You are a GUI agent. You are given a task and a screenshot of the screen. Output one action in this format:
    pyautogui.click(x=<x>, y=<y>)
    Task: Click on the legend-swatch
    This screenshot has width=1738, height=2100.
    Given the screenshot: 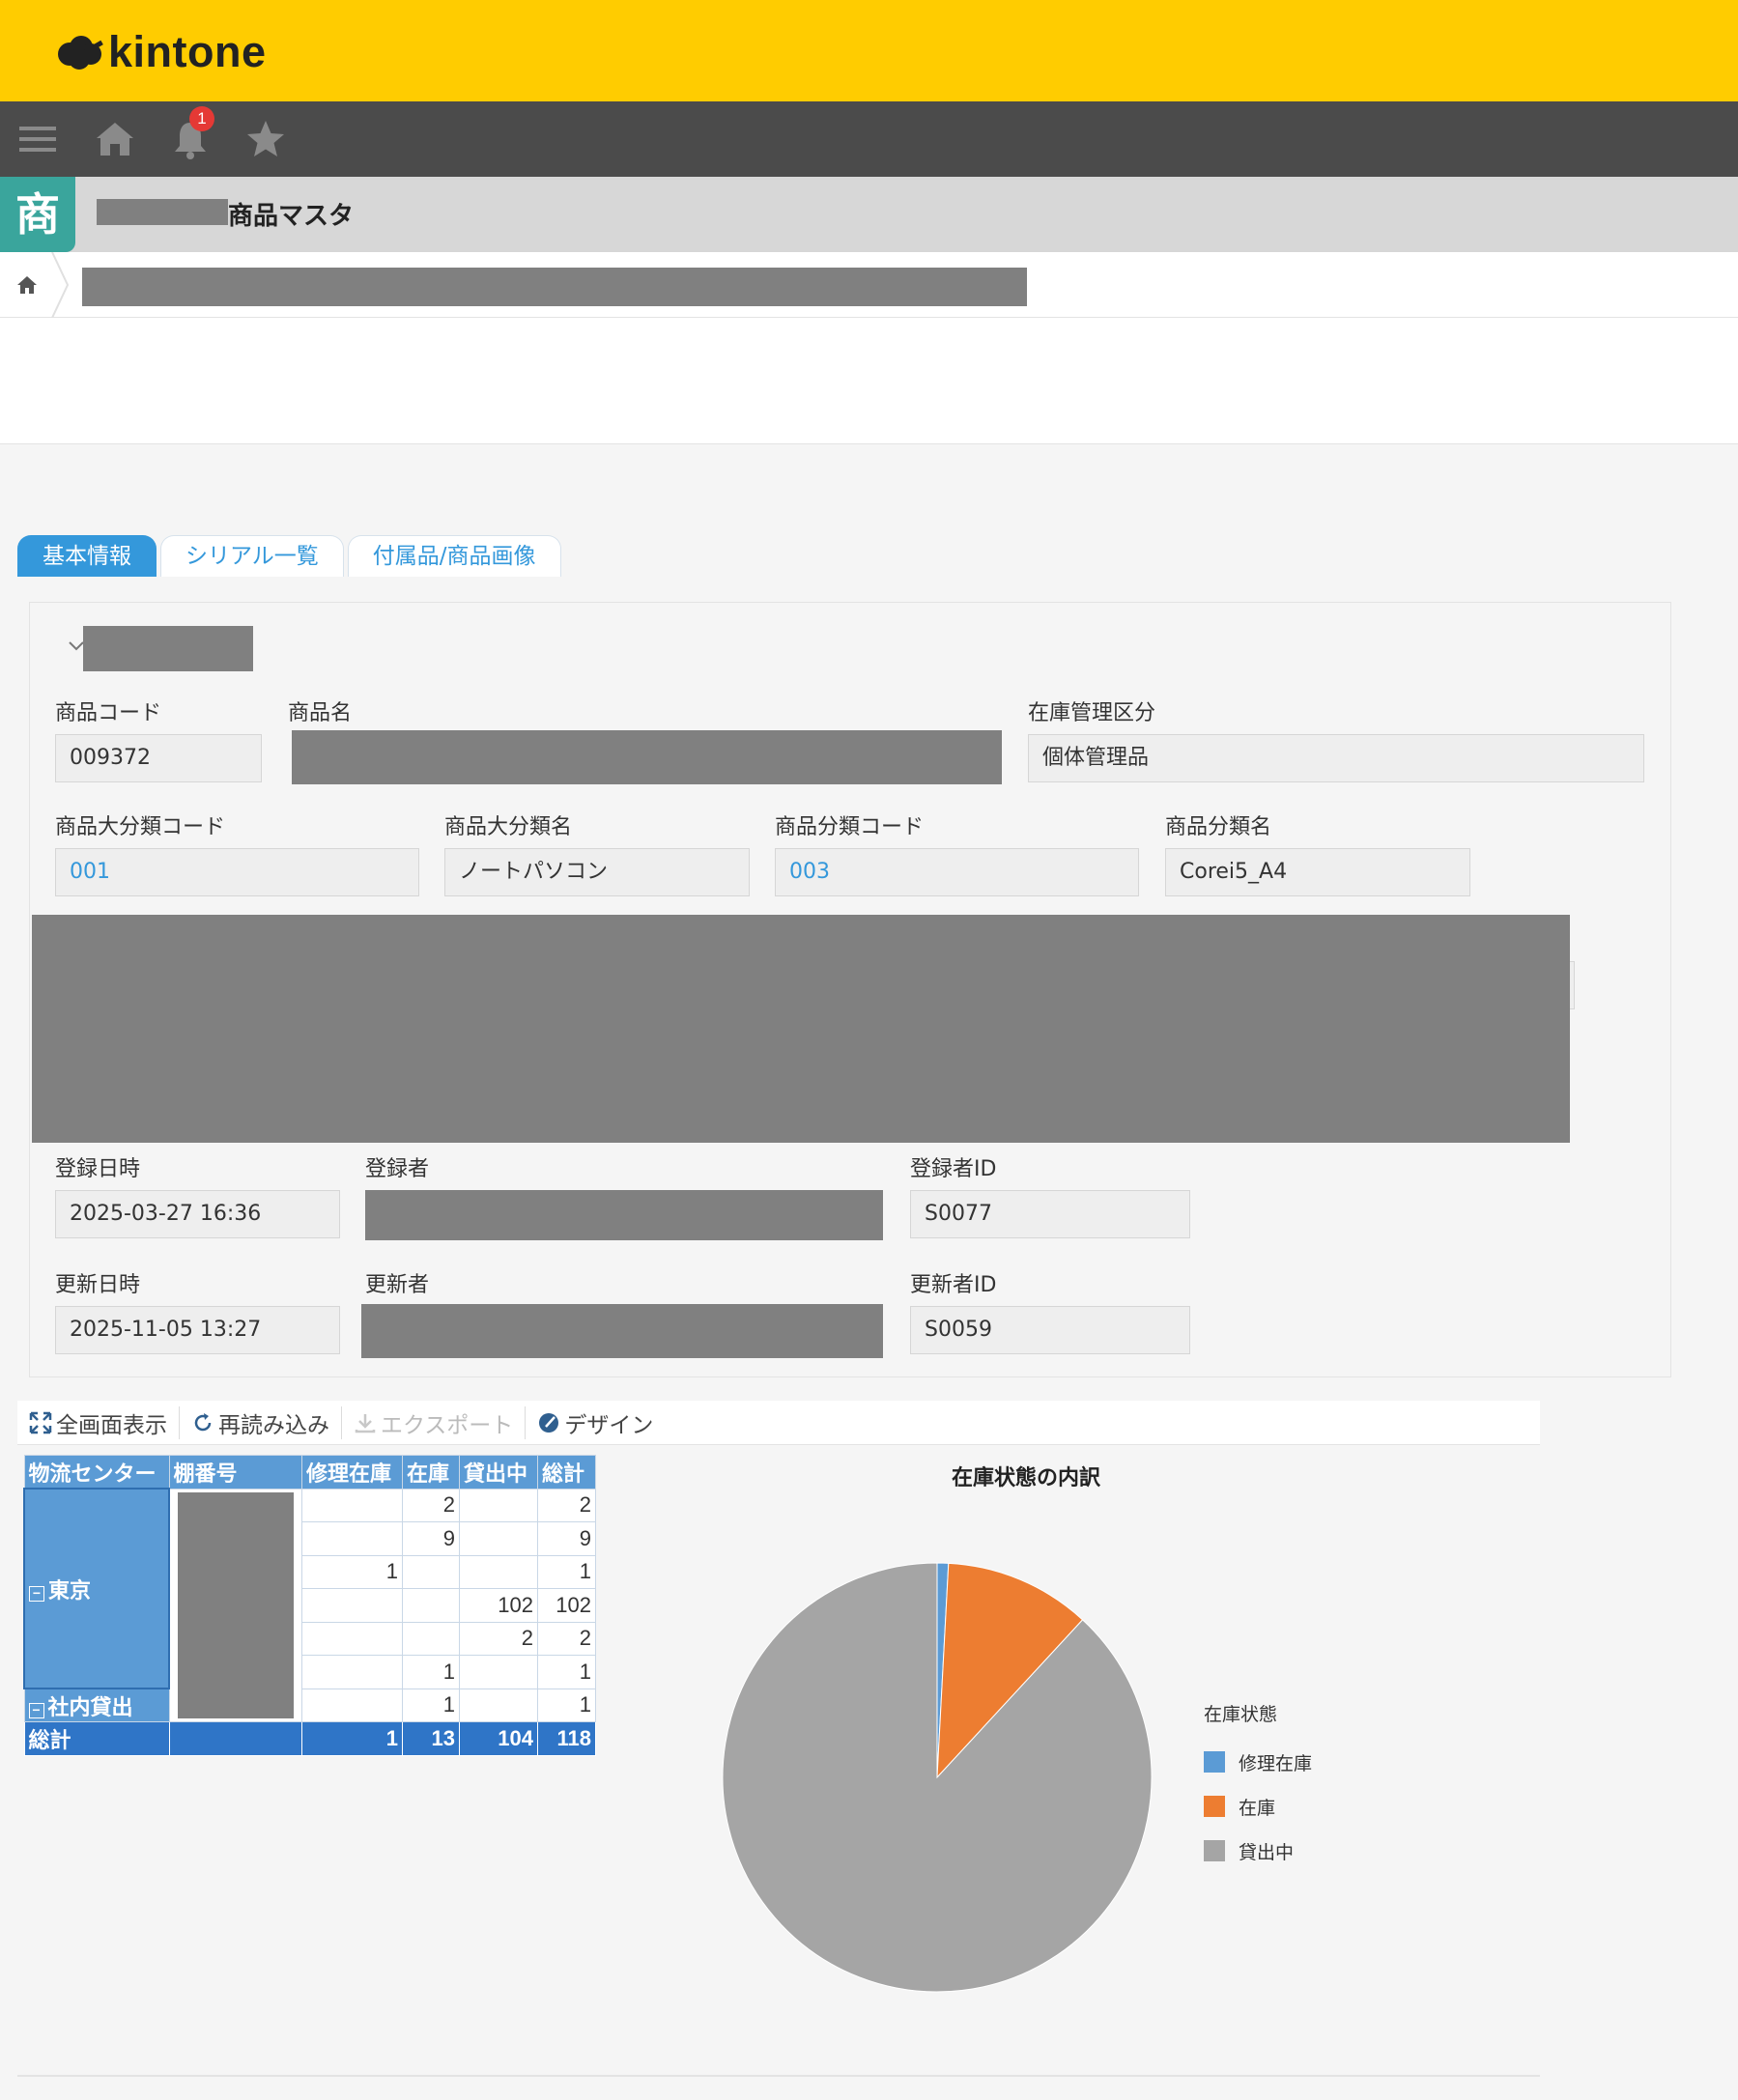 What is the action you would take?
    pyautogui.click(x=1214, y=1850)
    